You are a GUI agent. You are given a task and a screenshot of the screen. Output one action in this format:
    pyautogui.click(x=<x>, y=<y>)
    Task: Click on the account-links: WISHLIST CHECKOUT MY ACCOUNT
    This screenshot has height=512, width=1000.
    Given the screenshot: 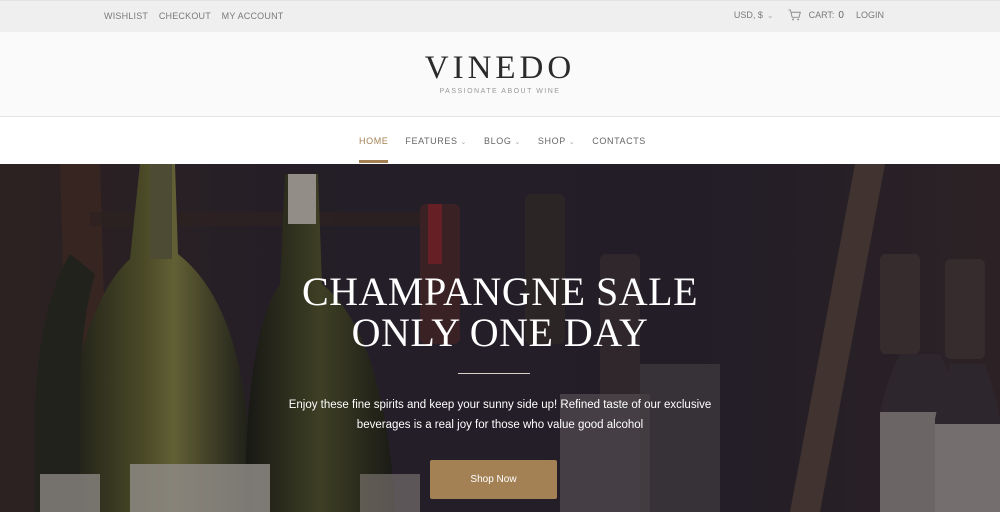 What is the action you would take?
    pyautogui.click(x=197, y=16)
    